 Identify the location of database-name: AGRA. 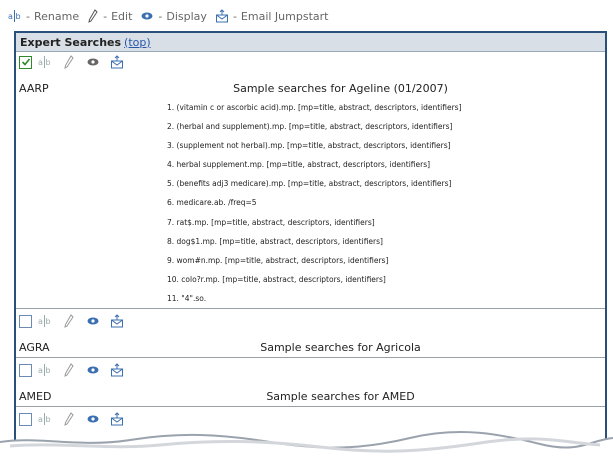
(34, 347).